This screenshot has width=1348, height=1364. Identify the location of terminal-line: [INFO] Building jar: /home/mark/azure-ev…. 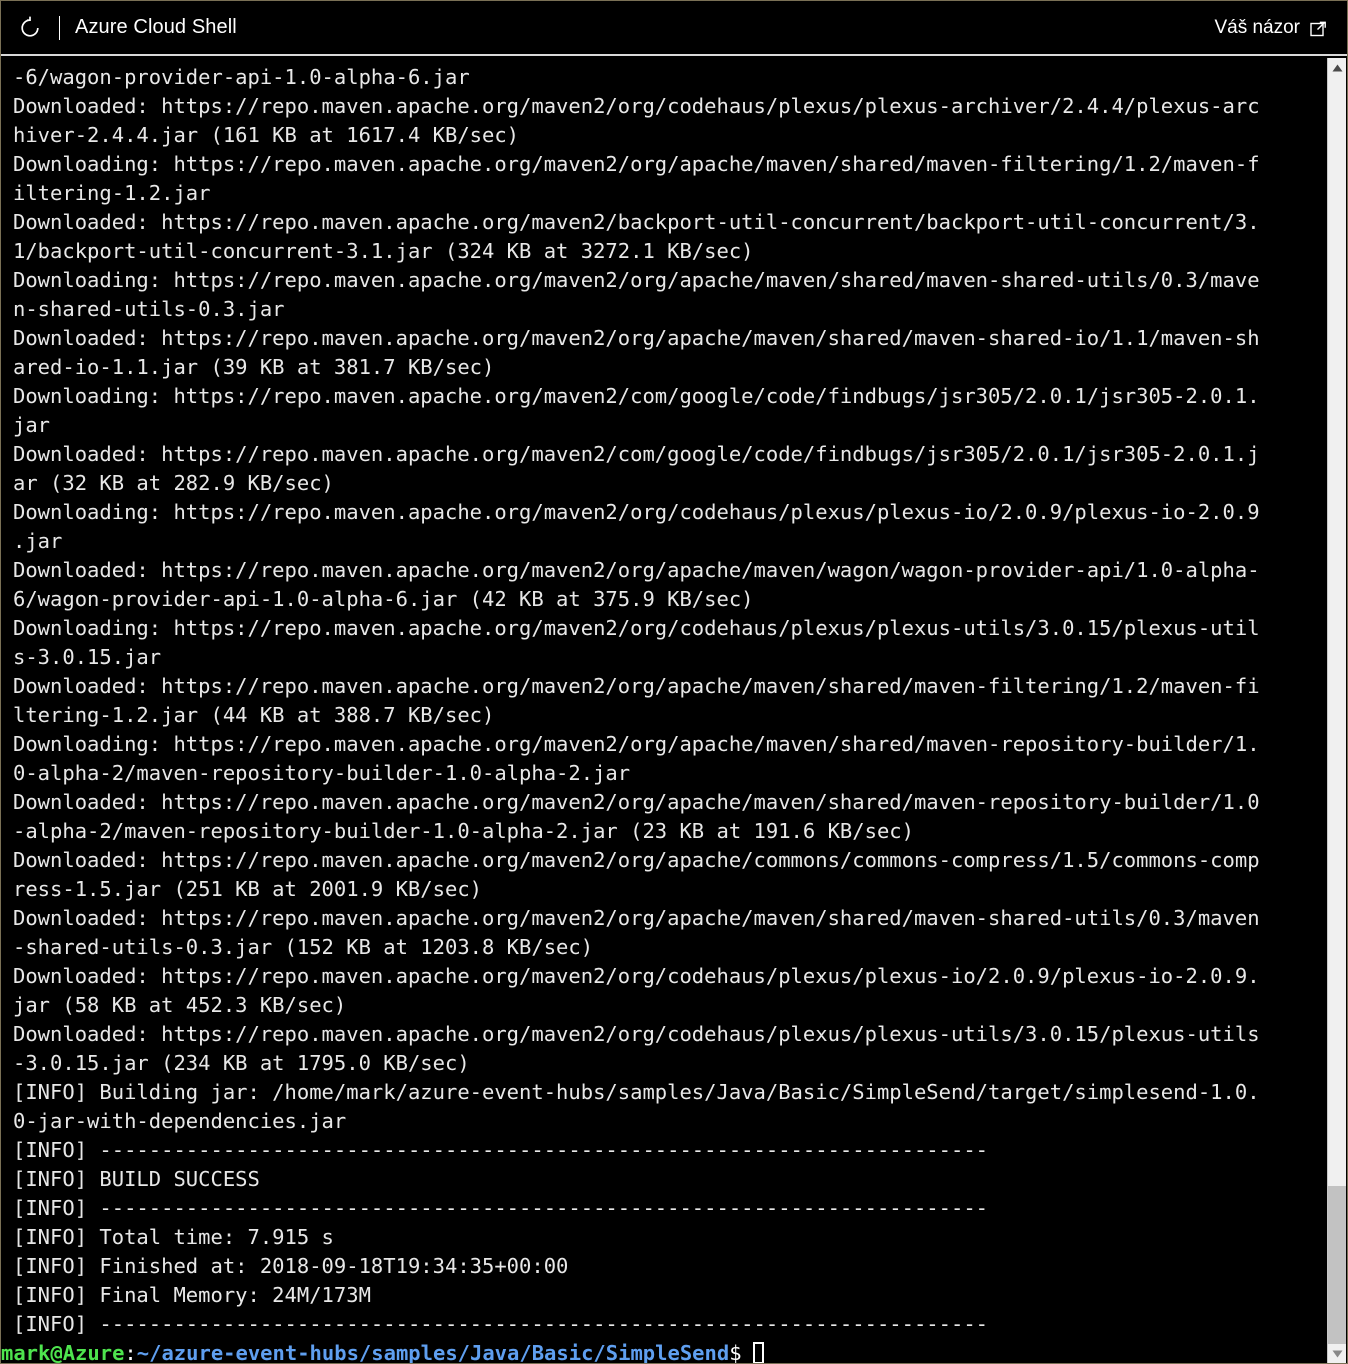
(636, 1092).